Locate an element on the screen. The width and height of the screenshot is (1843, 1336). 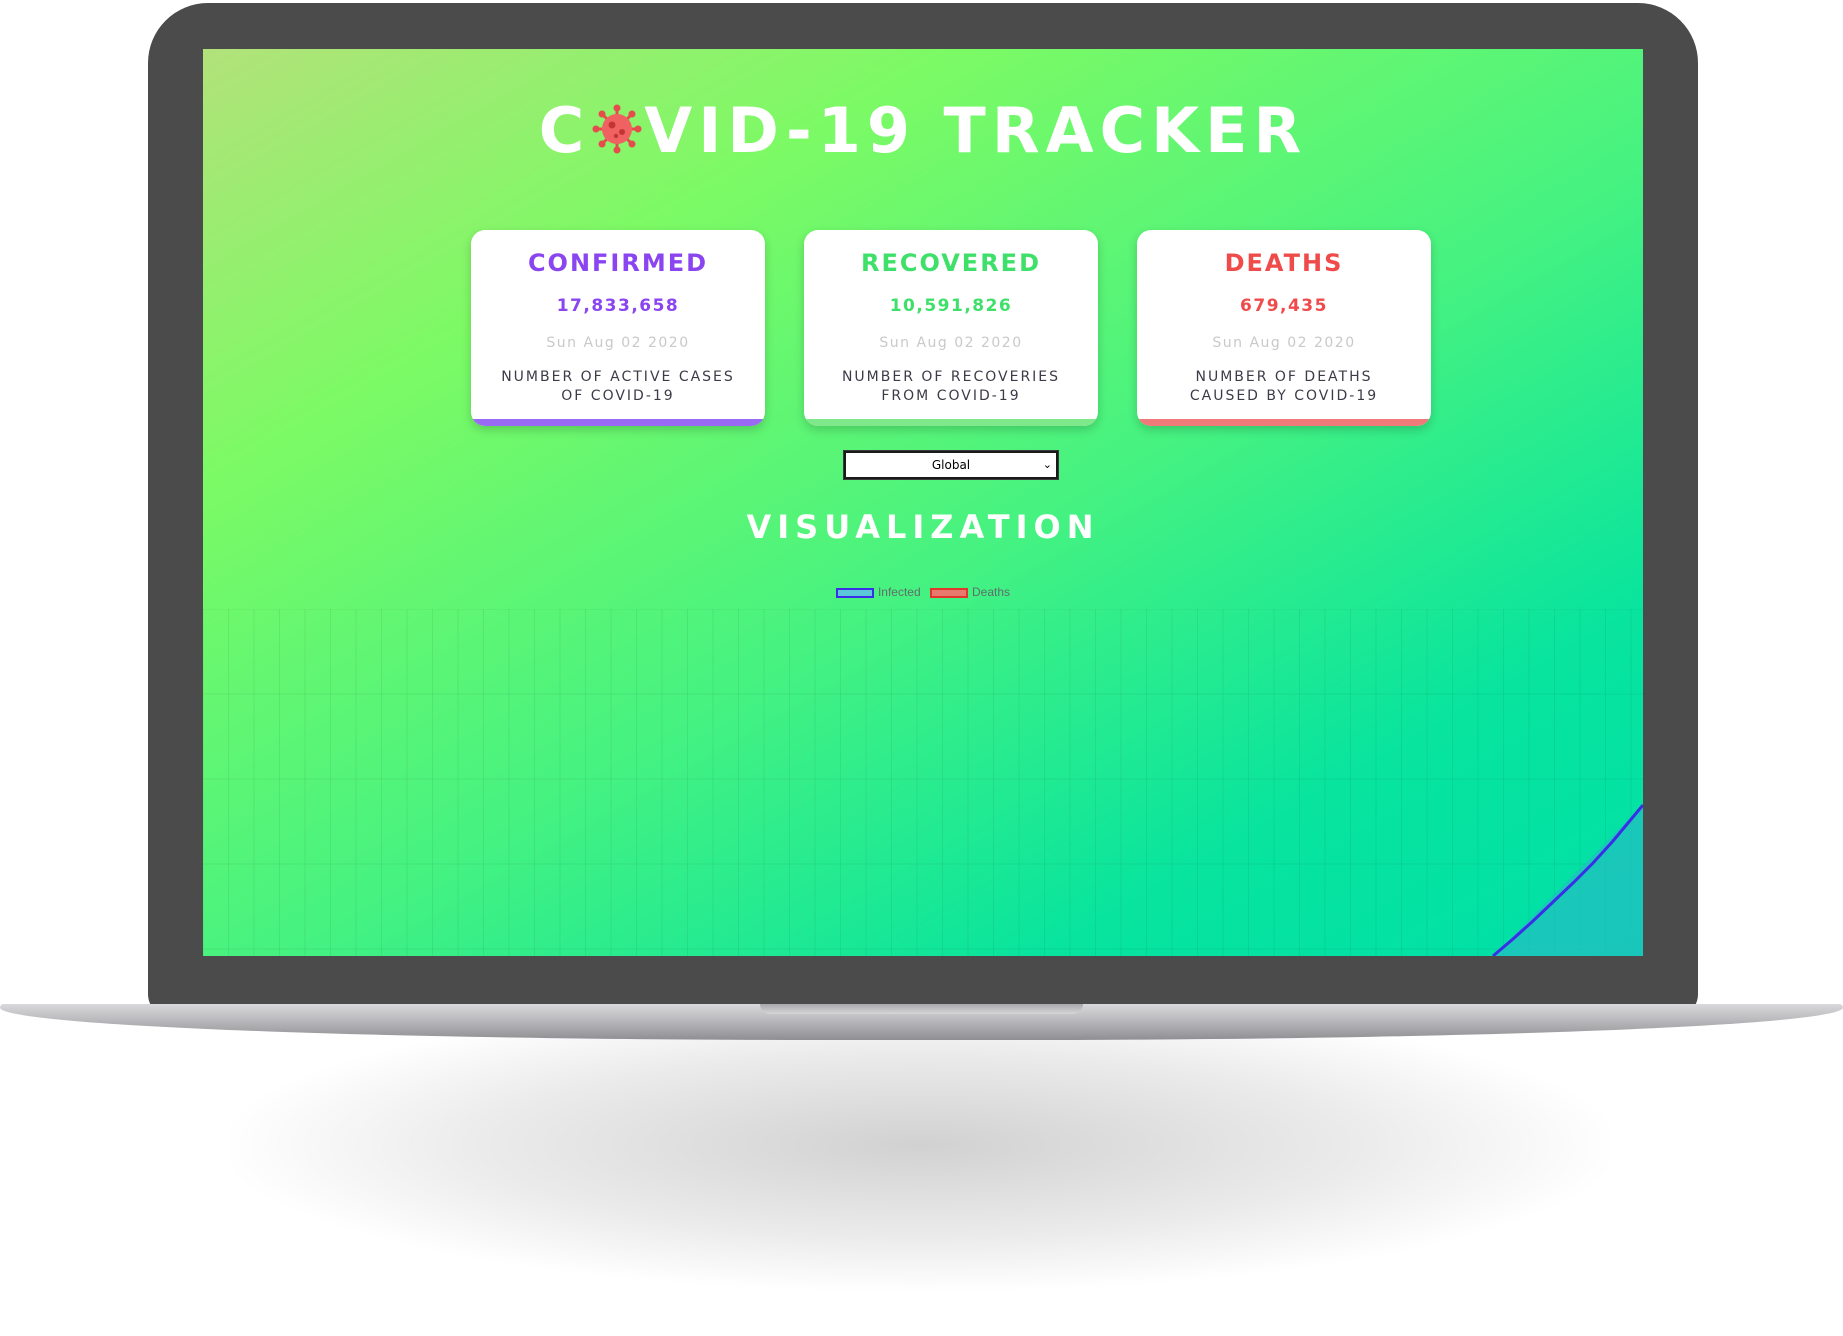
chevron-down-icon: ⌄ is located at coordinates (1047, 464).